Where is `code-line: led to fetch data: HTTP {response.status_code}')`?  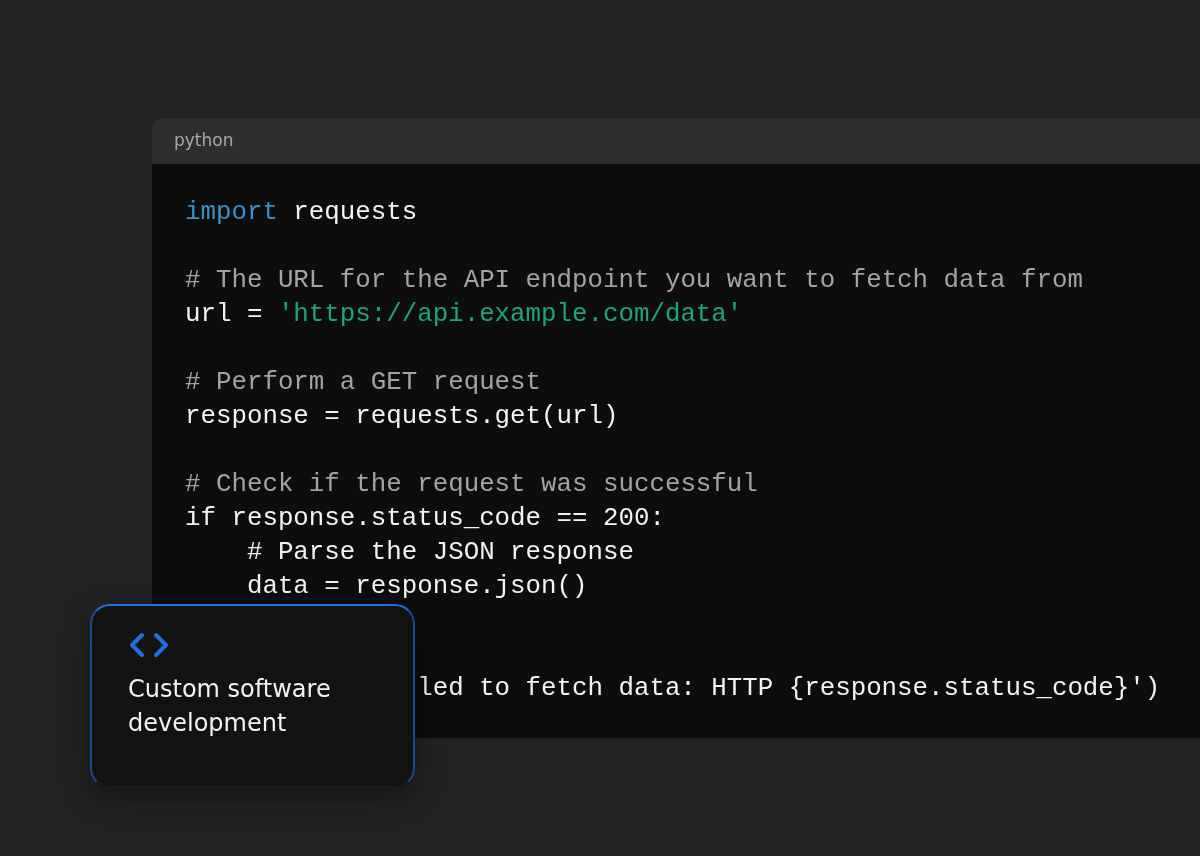
code-line: led to fetch data: HTTP {response.status_code}') is located at coordinates (789, 689).